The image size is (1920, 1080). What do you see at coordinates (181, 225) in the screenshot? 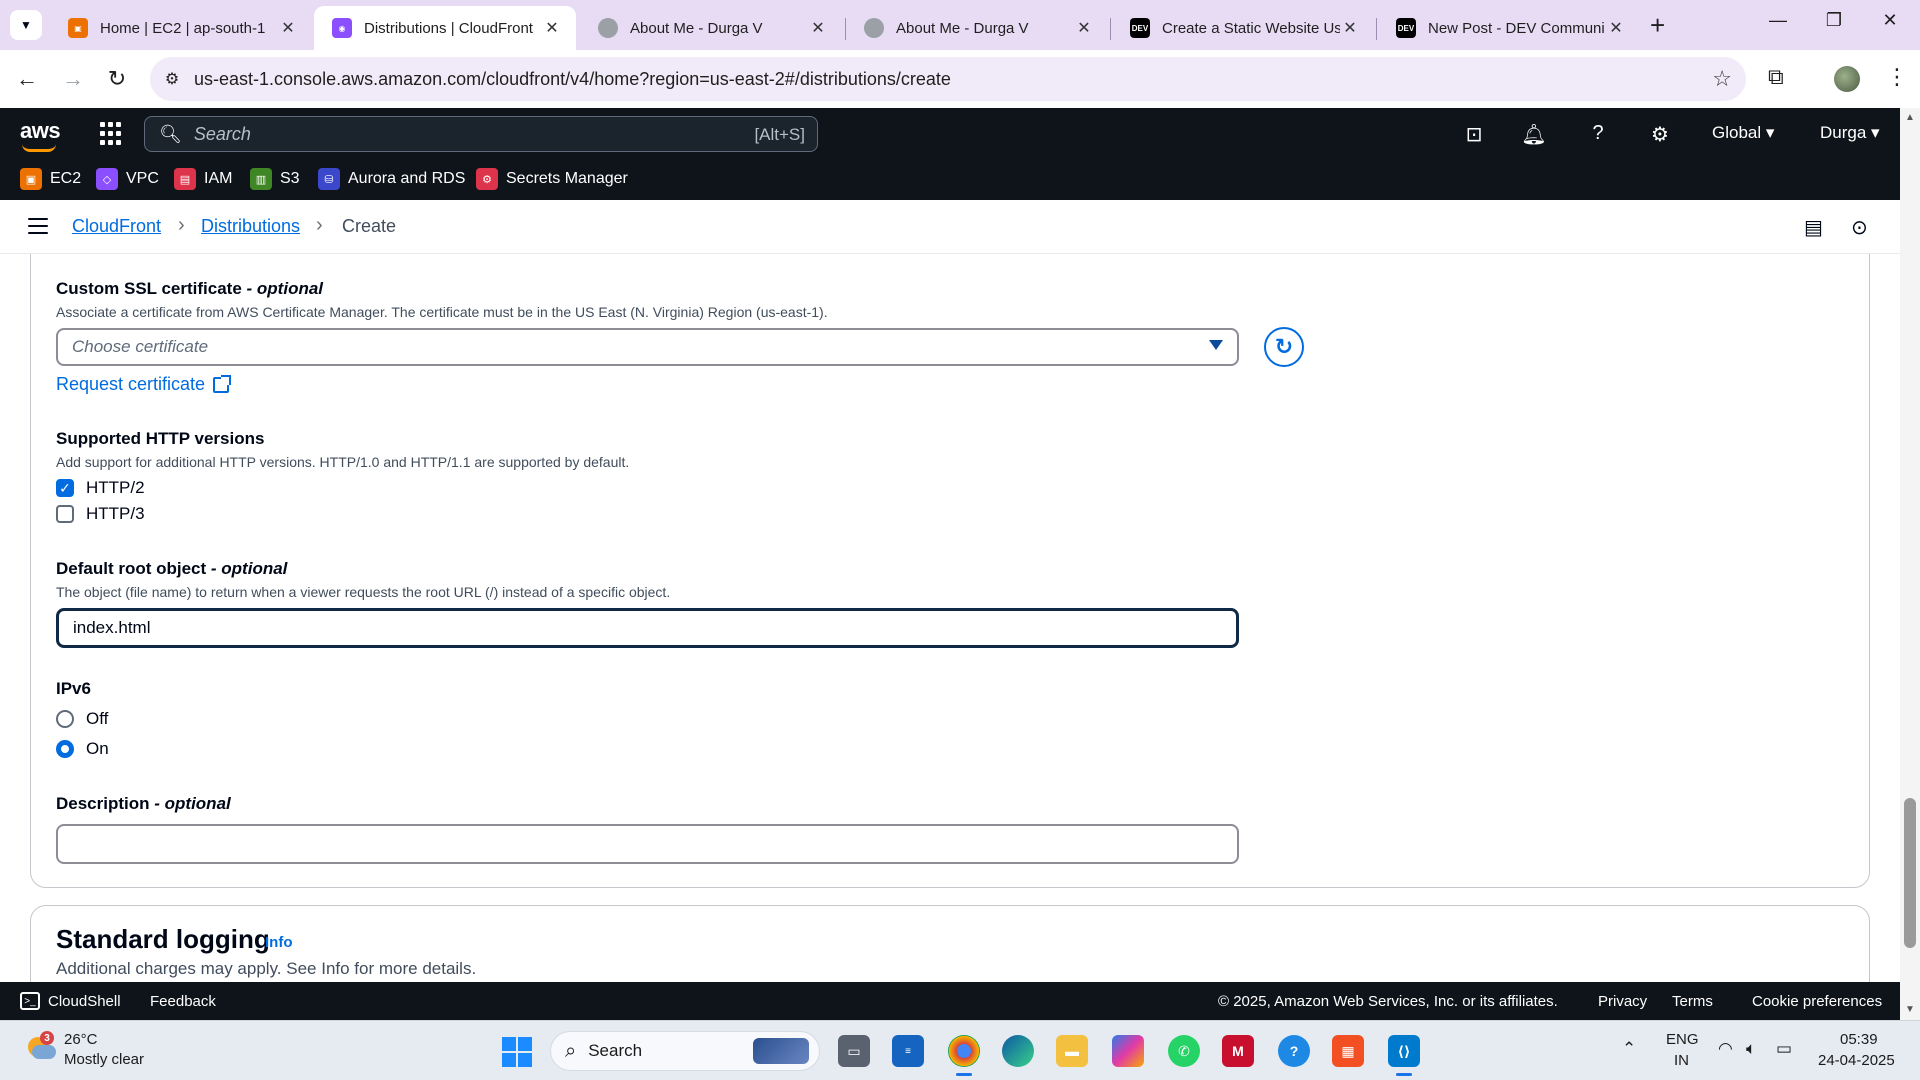
I see `chevron-right-icon: ›` at bounding box center [181, 225].